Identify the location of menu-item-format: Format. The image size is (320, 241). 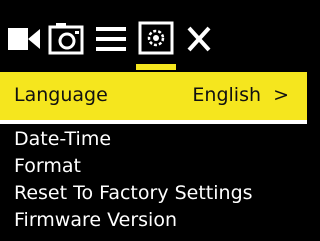
(47, 166).